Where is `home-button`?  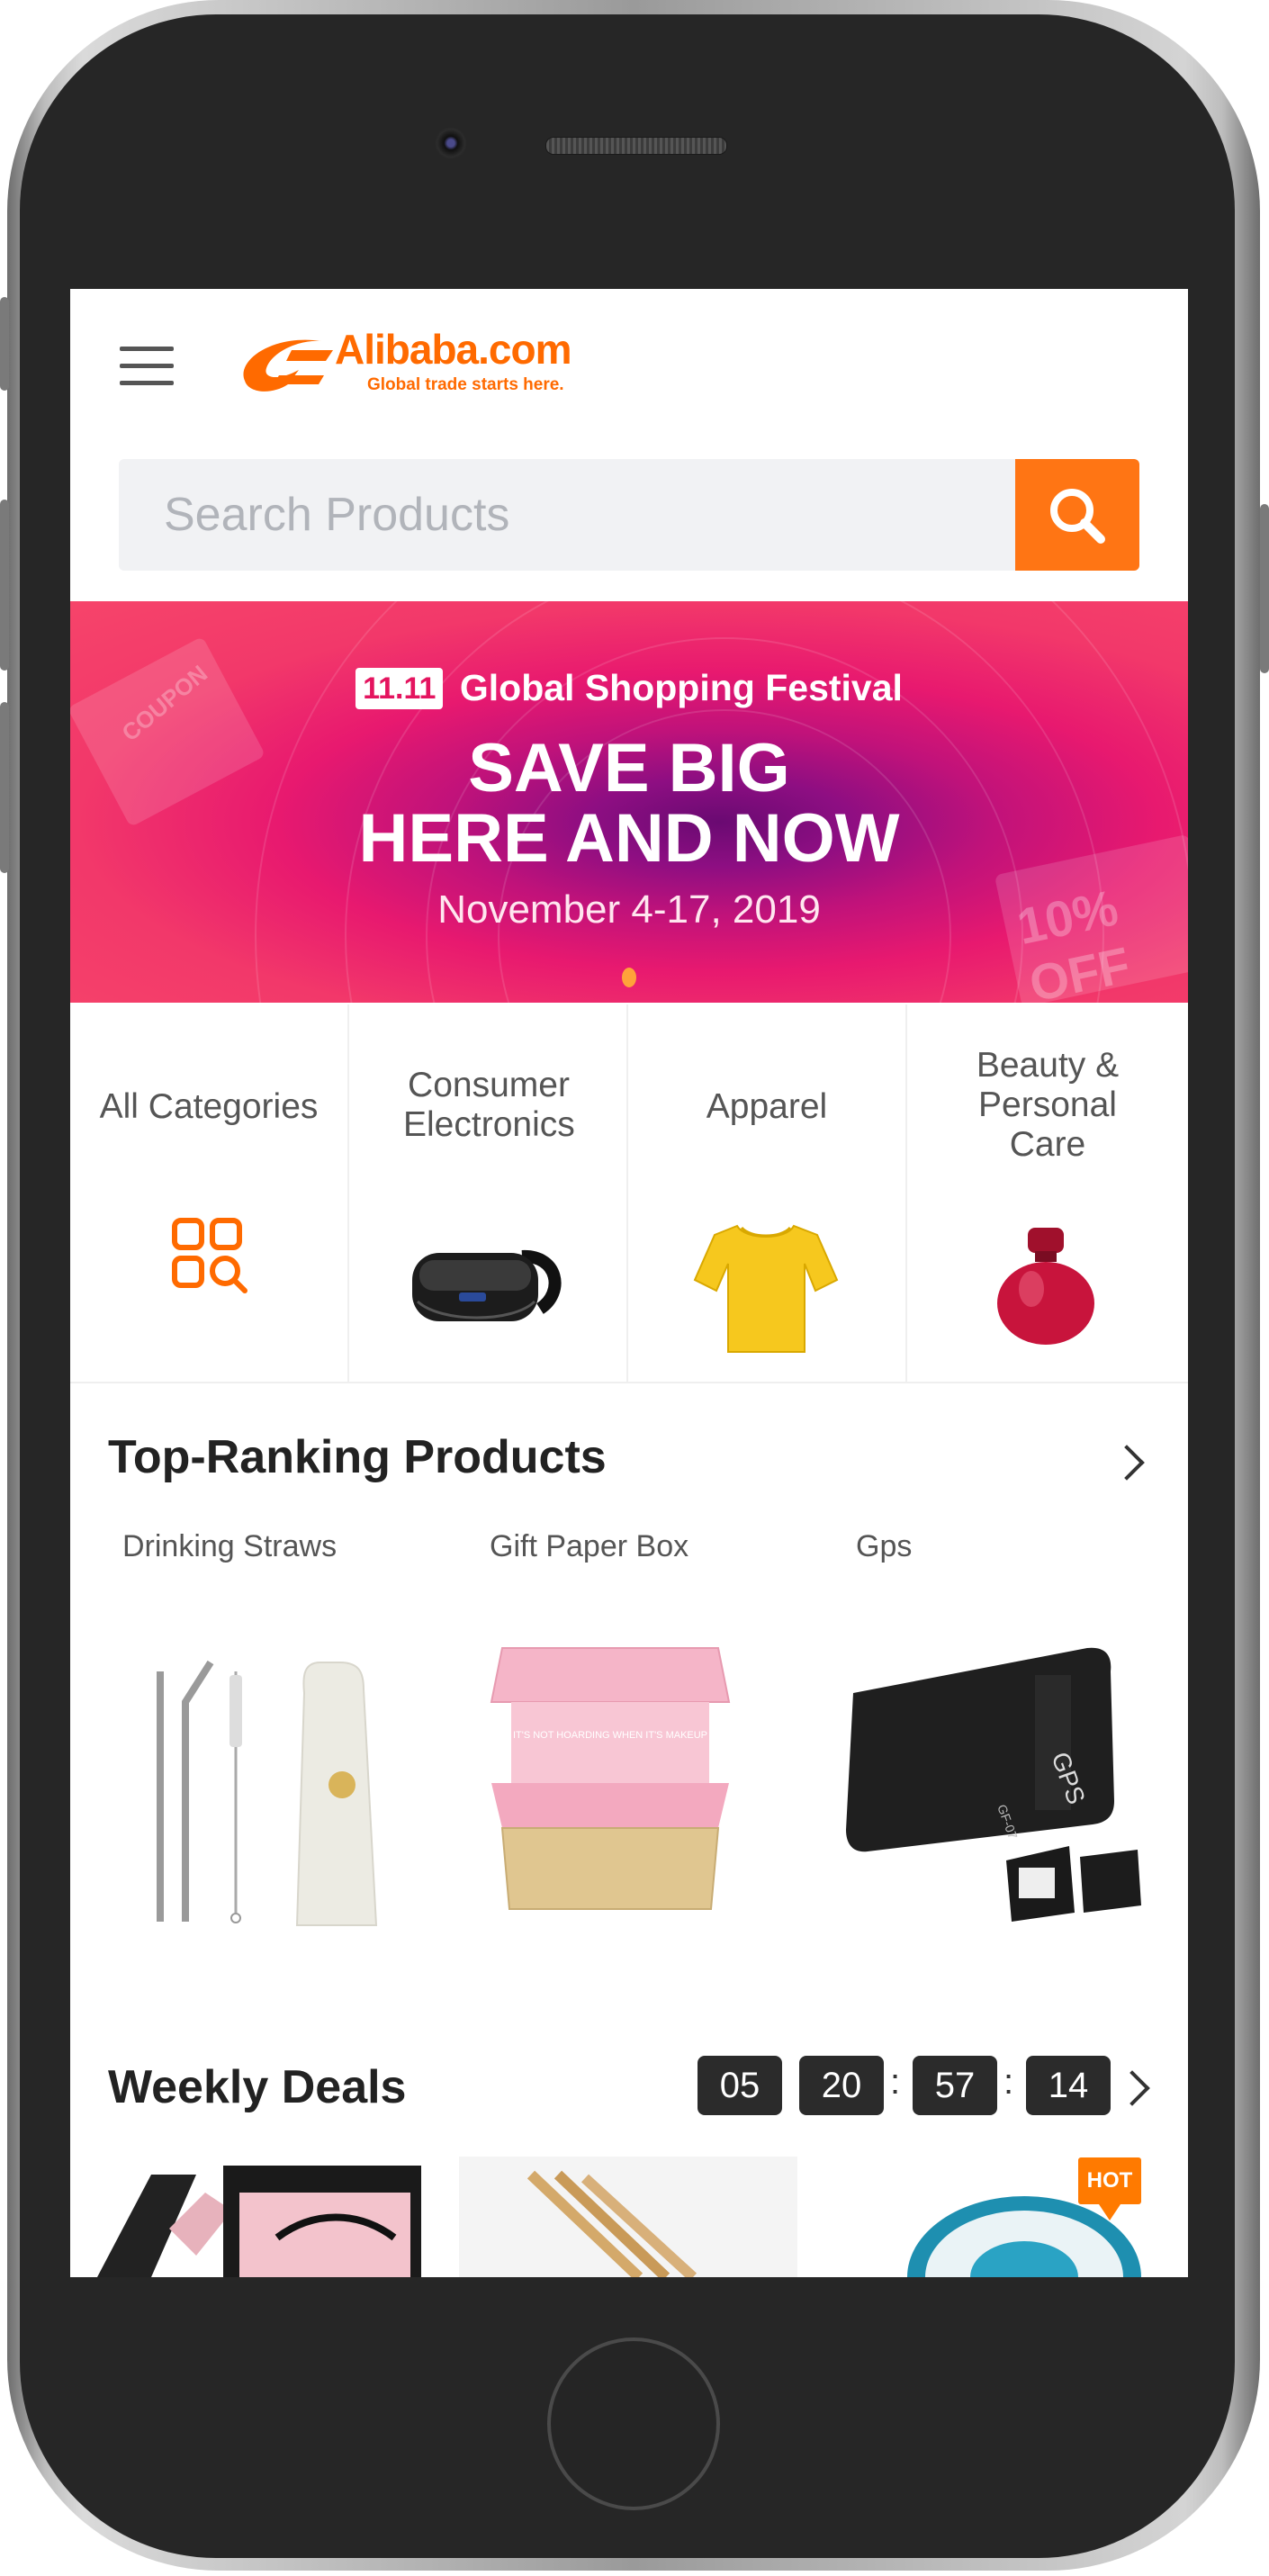
home-button is located at coordinates (633, 2423).